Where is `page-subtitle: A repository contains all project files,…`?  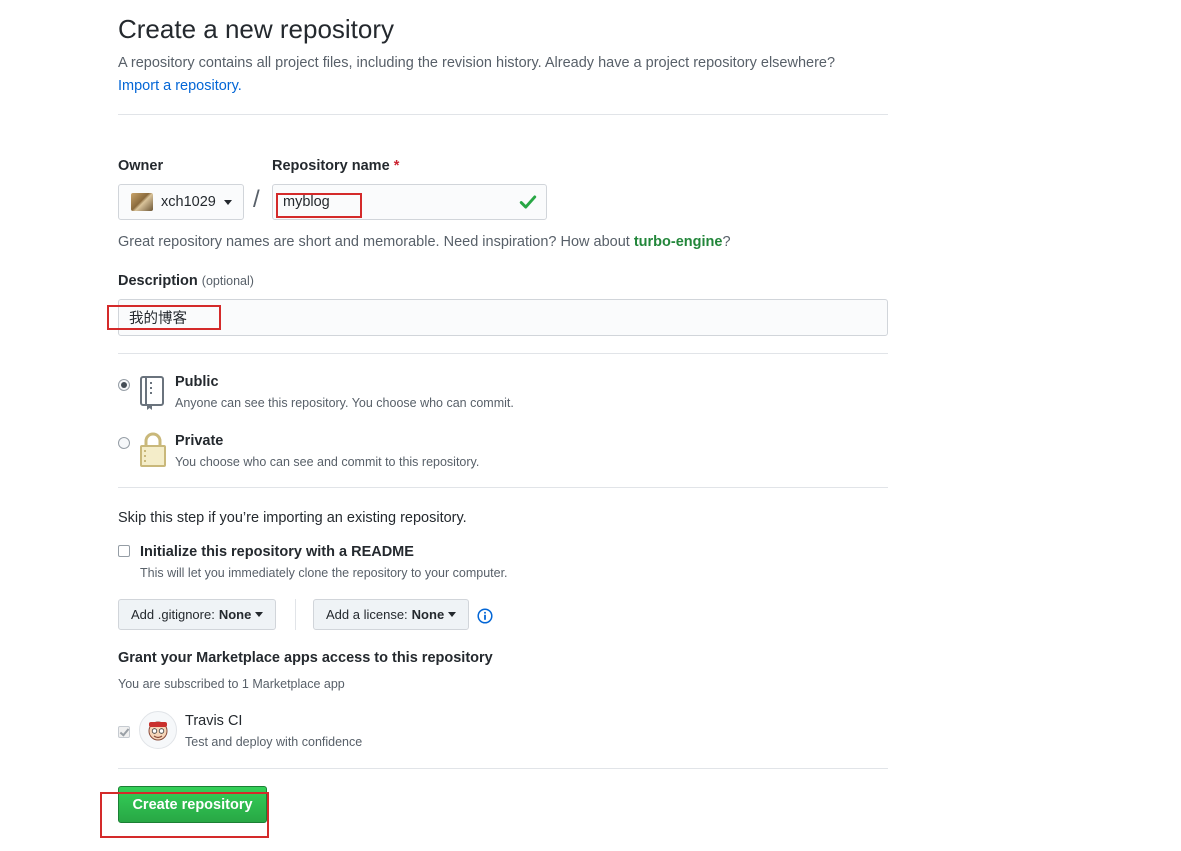 page-subtitle: A repository contains all project files,… is located at coordinates (508, 75).